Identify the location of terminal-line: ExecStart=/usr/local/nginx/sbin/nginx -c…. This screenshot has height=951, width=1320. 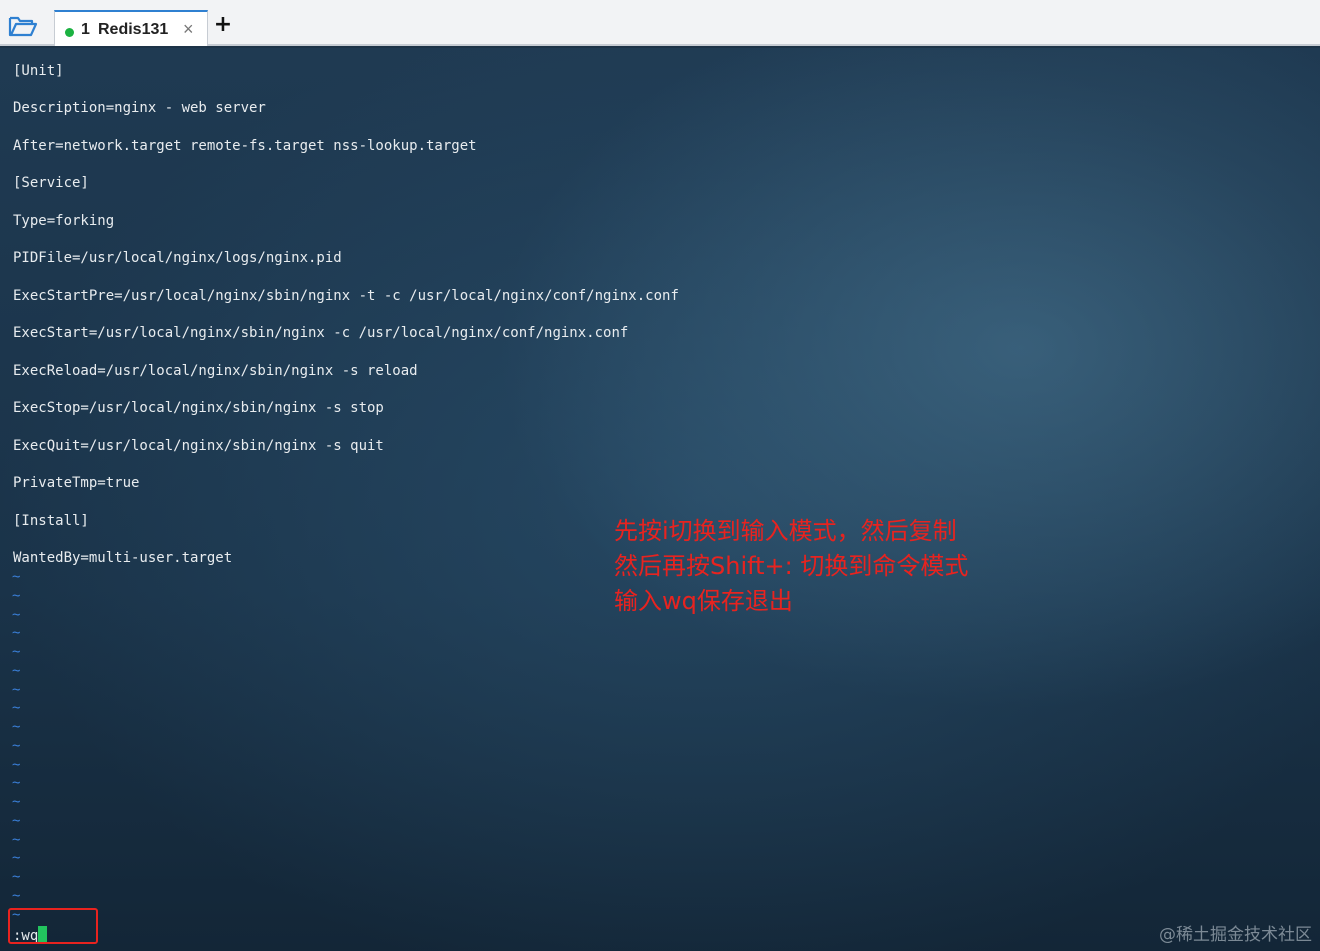
(321, 333).